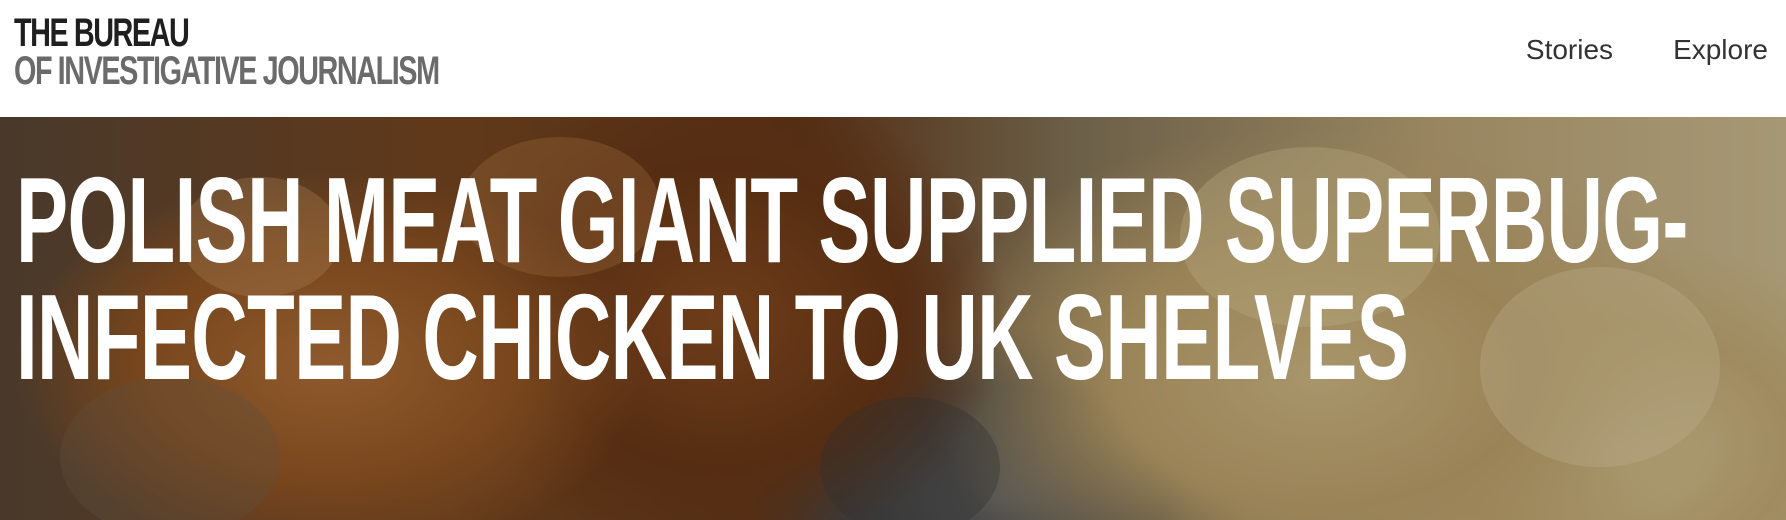 Image resolution: width=1786 pixels, height=520 pixels. Describe the element at coordinates (1647, 50) in the screenshot. I see `main-nav: Stories Explore` at that location.